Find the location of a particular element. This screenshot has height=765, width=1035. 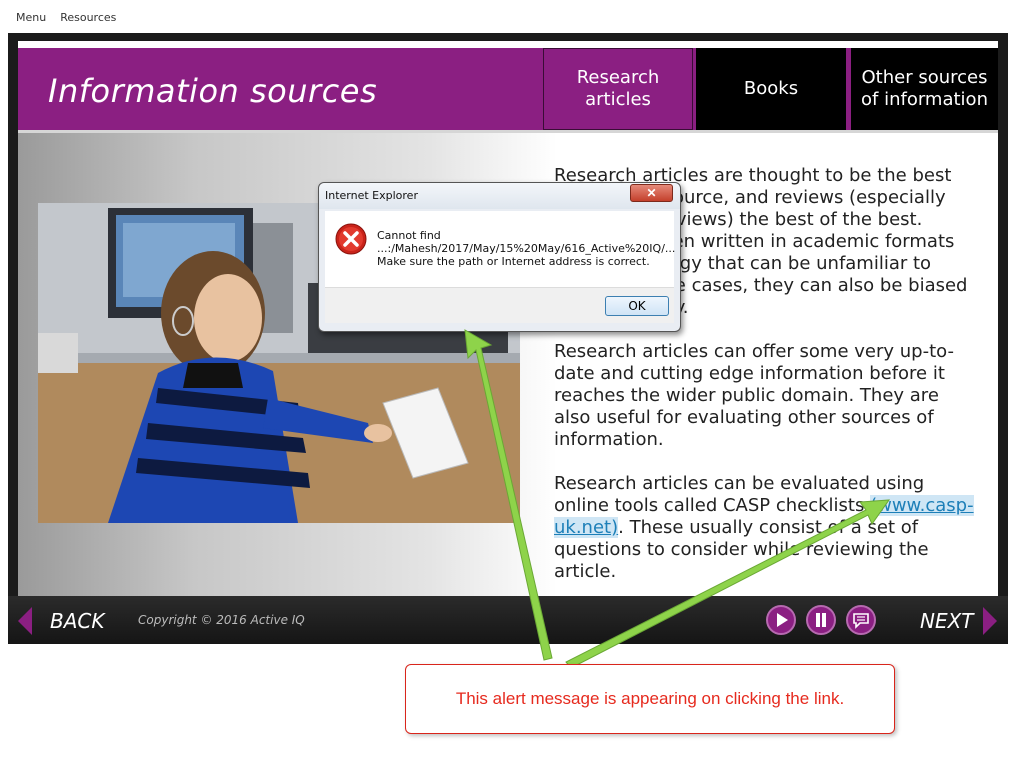

dialog-line-1: Cannot find is located at coordinates (409, 235).